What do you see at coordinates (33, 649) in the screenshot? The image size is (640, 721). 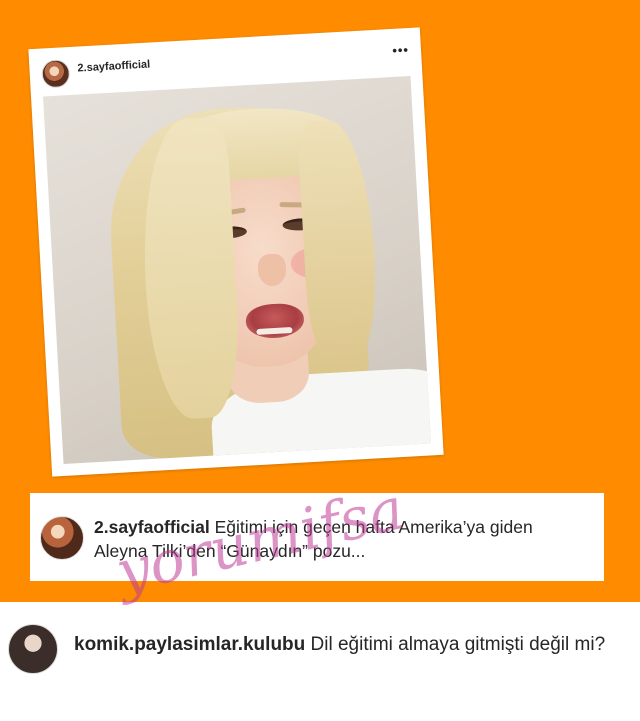 I see `comment-avatar` at bounding box center [33, 649].